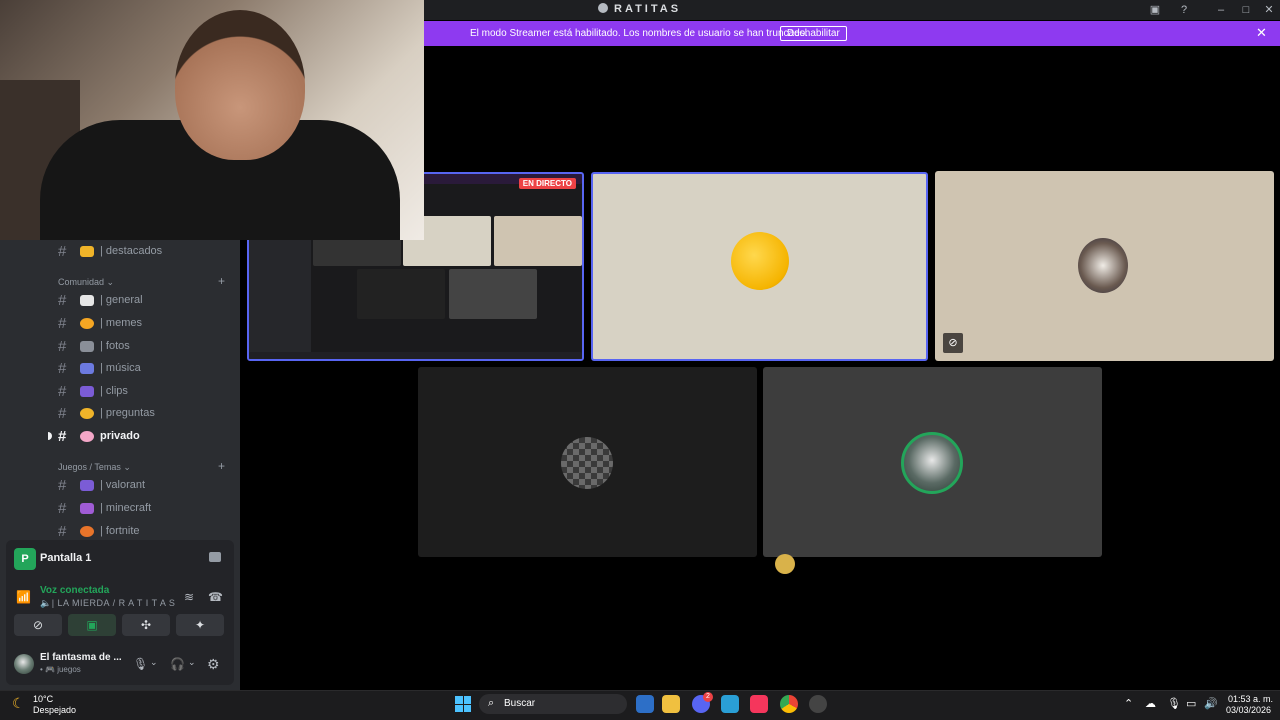 The image size is (1280, 720). Describe the element at coordinates (760, 261) in the screenshot. I see `monocle-emoji-avatar` at that location.